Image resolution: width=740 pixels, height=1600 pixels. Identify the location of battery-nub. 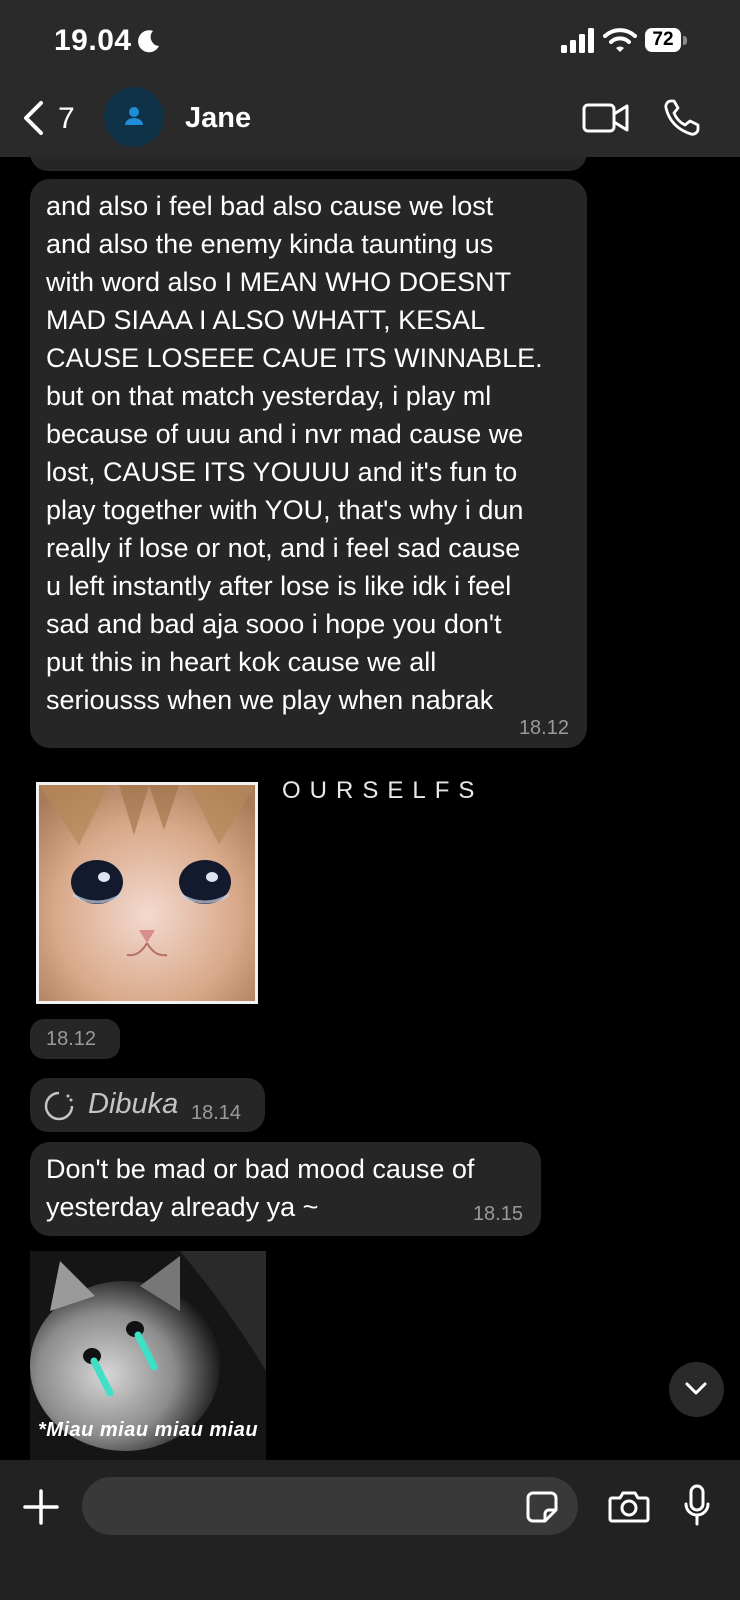
(685, 40).